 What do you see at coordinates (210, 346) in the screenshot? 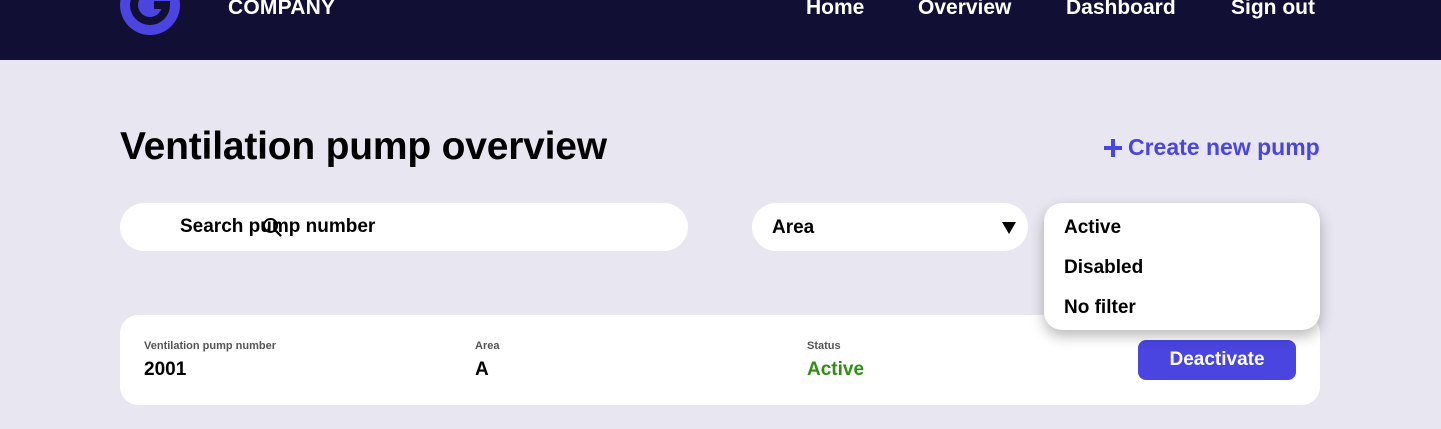
I see `column-header-pump-number: Ventilation pump number` at bounding box center [210, 346].